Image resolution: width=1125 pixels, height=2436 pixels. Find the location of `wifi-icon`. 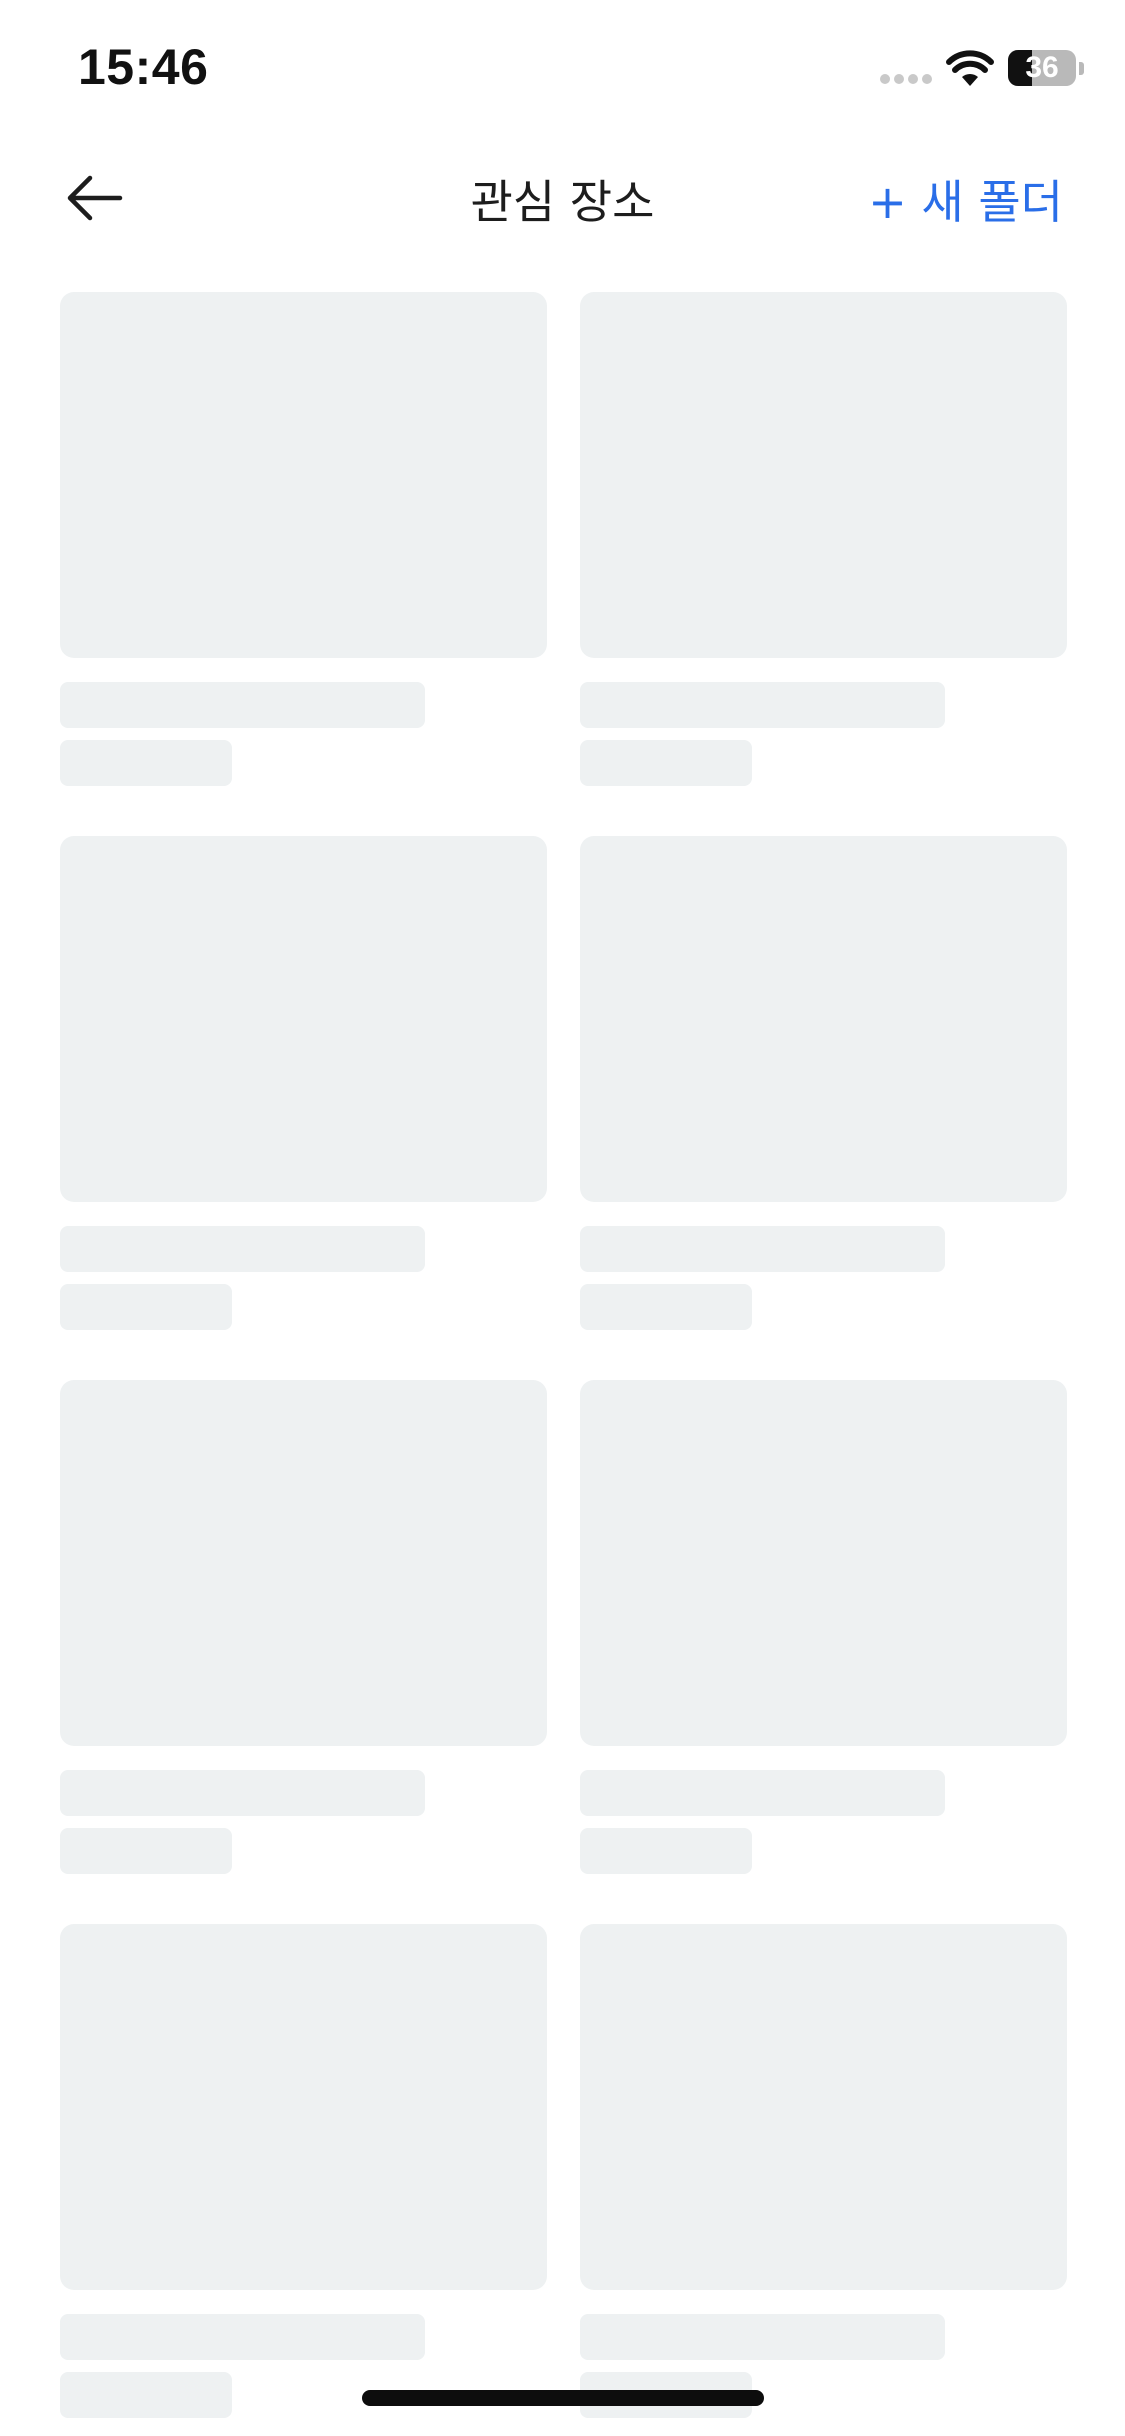

wifi-icon is located at coordinates (970, 68).